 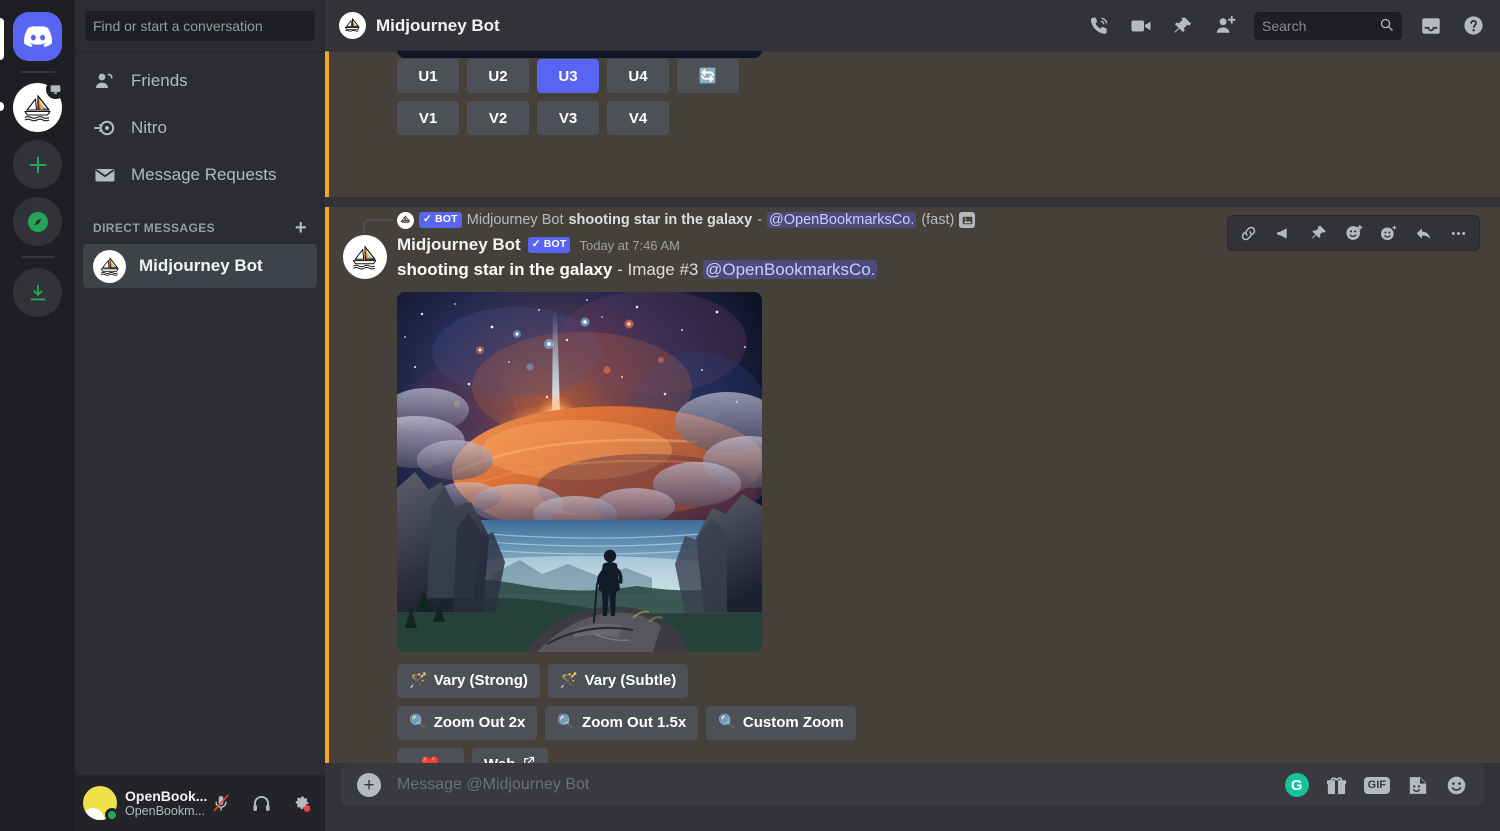 What do you see at coordinates (428, 118) in the screenshot?
I see `variation-v1-button: V1` at bounding box center [428, 118].